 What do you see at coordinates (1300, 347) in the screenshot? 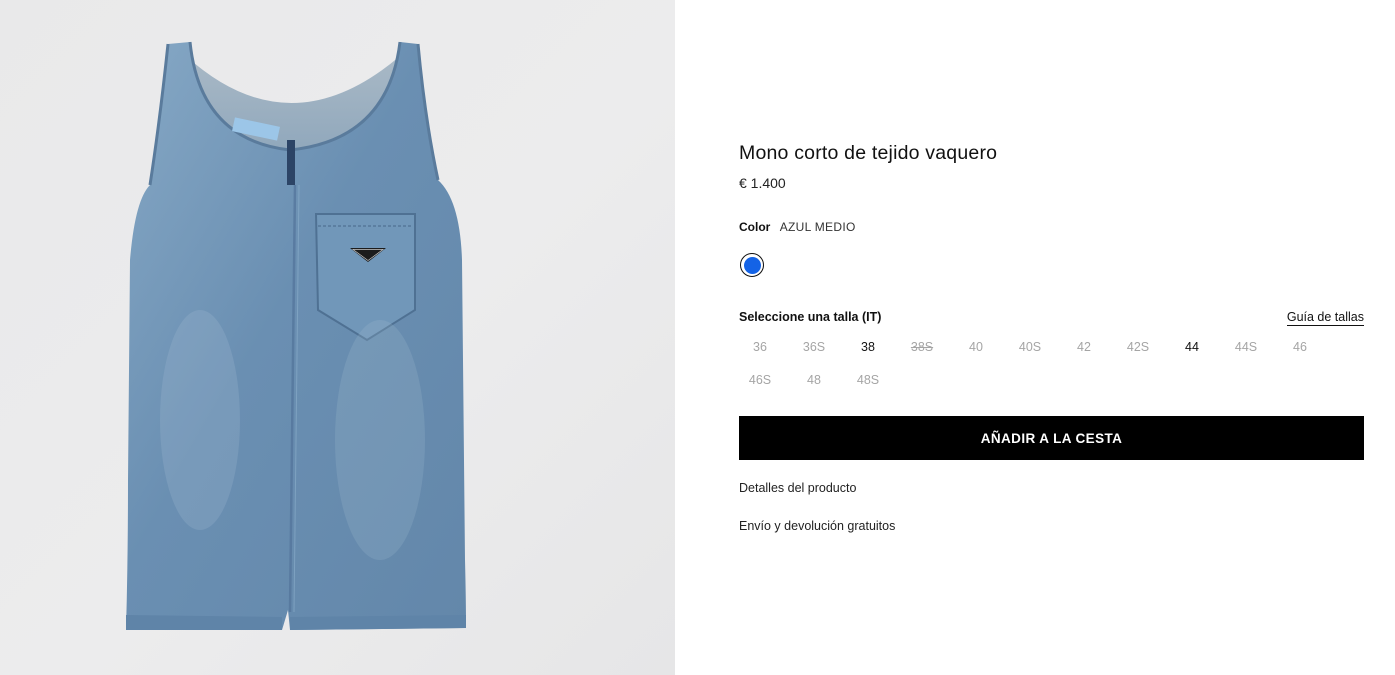
I see `size-option-46: 46` at bounding box center [1300, 347].